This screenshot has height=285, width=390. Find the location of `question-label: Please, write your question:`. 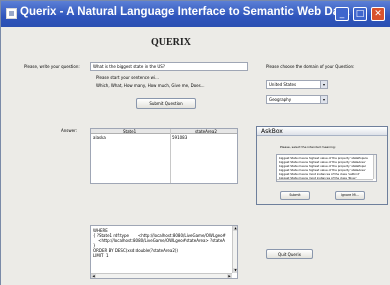

question-label: Please, write your question: is located at coordinates (52, 66).